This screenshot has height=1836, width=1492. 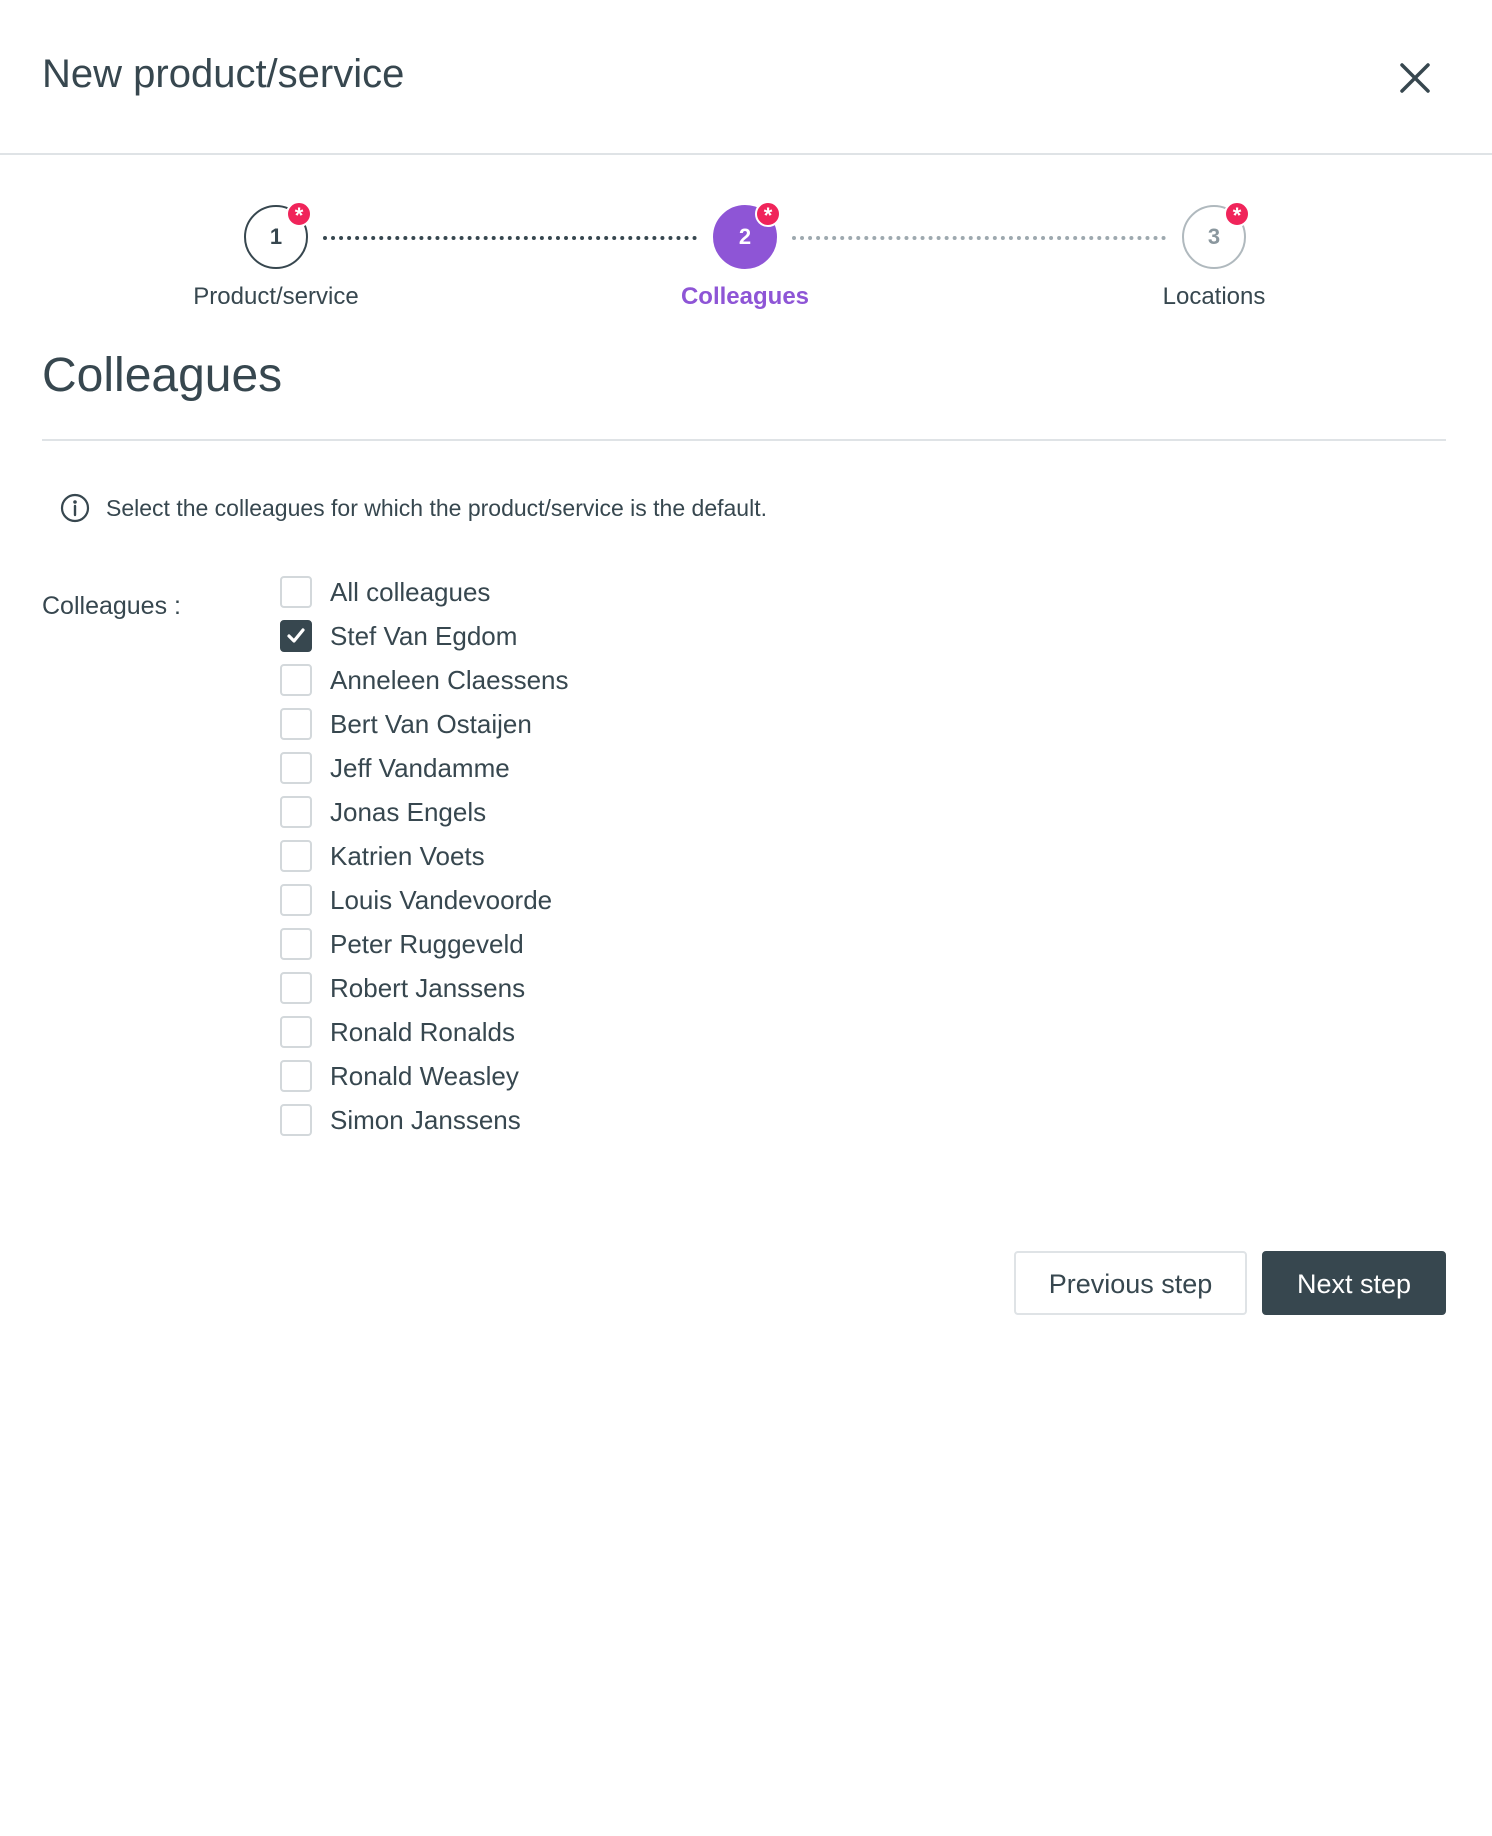 I want to click on step-product-service: 1 * Product/service, so click(x=276, y=256).